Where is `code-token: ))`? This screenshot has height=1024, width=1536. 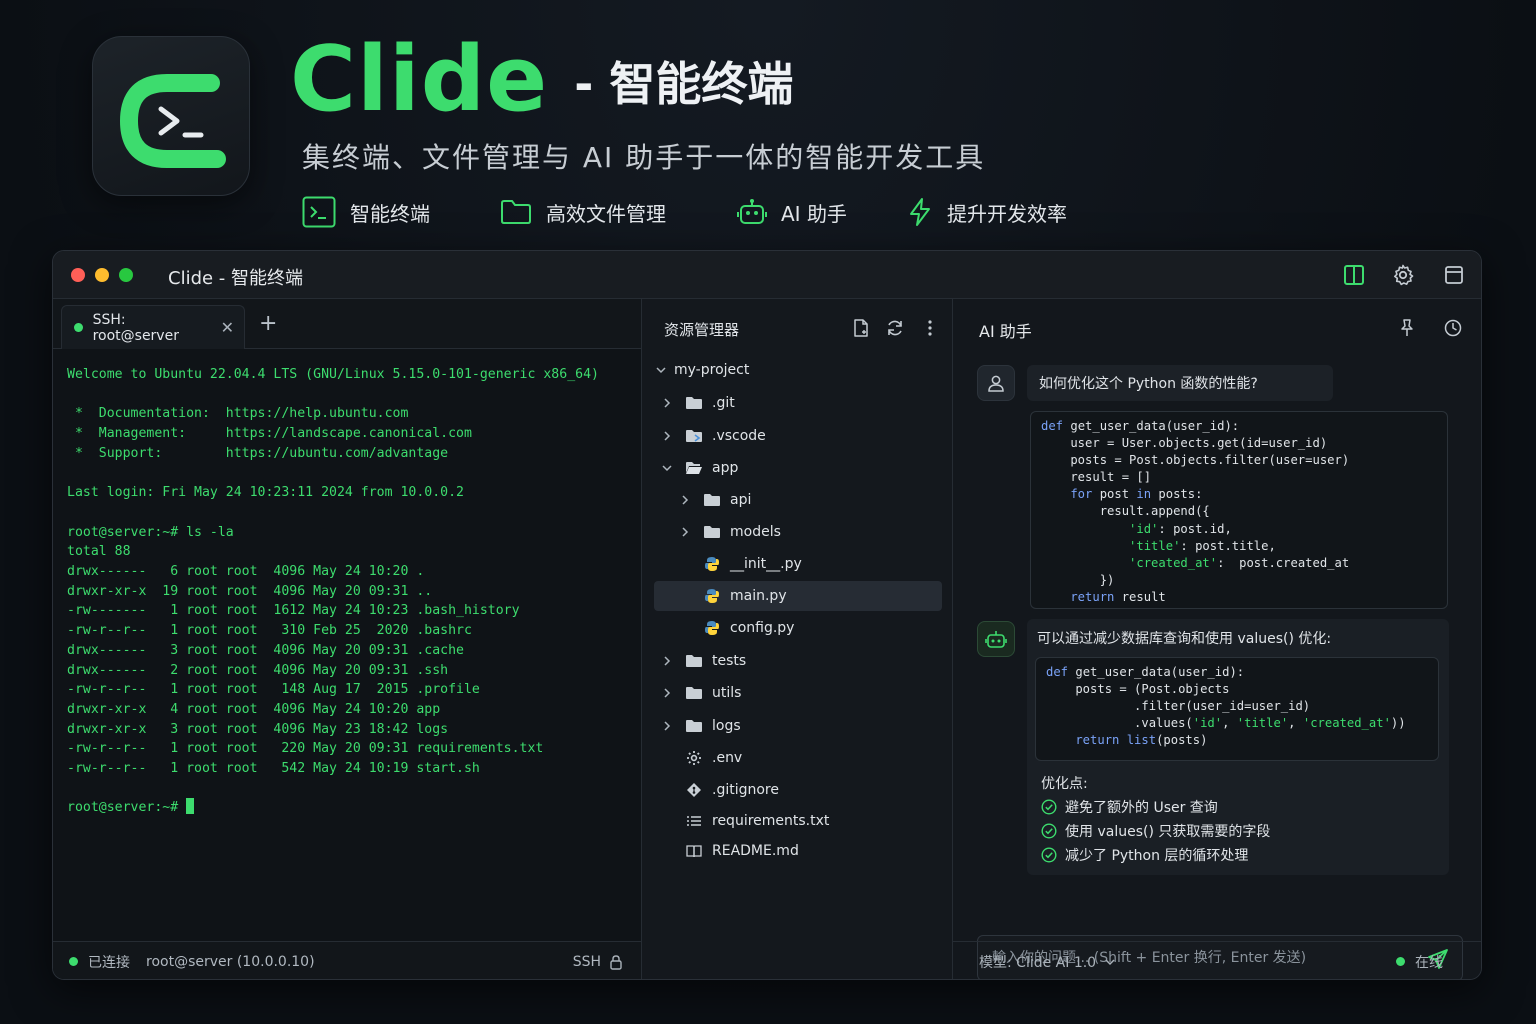 code-token: )) is located at coordinates (1398, 723).